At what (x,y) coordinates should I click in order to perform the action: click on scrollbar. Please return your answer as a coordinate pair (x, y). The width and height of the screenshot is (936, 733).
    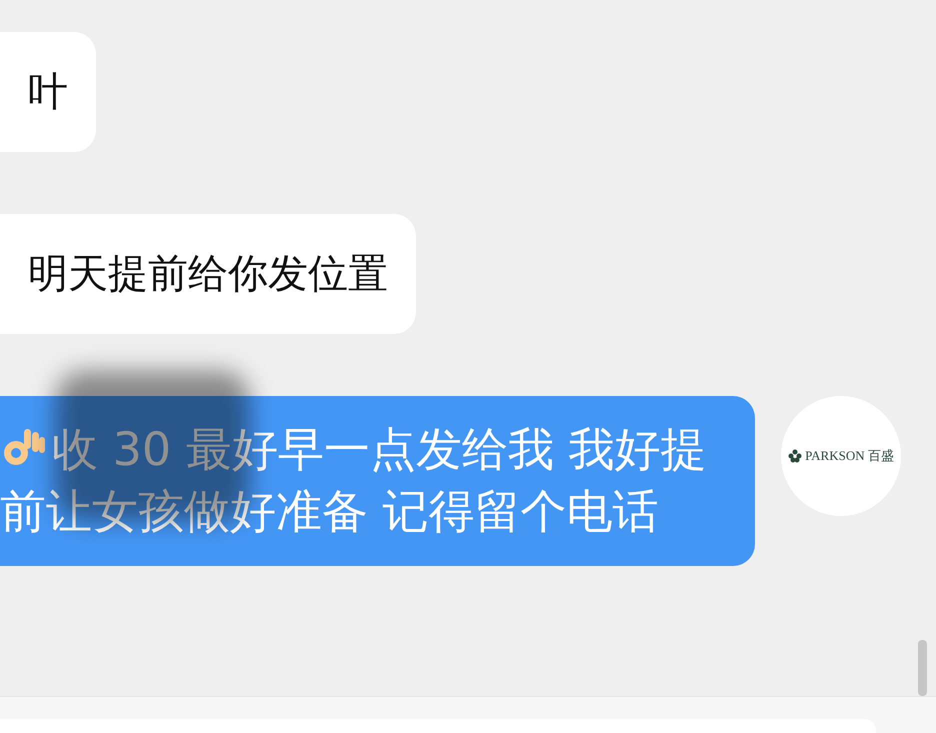
    Looking at the image, I should click on (922, 668).